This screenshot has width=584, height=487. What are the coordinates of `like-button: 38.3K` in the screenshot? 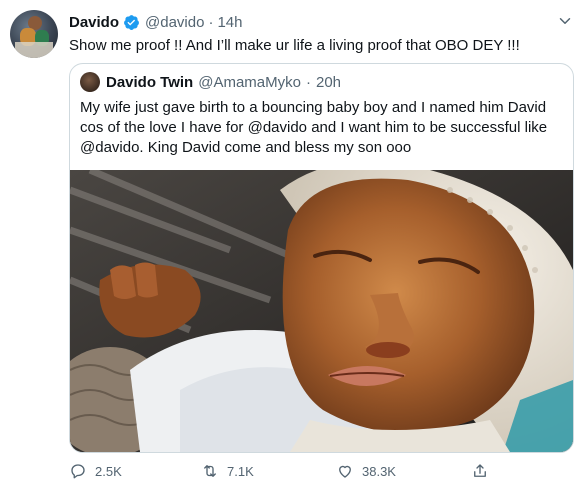 It's located at (366, 471).